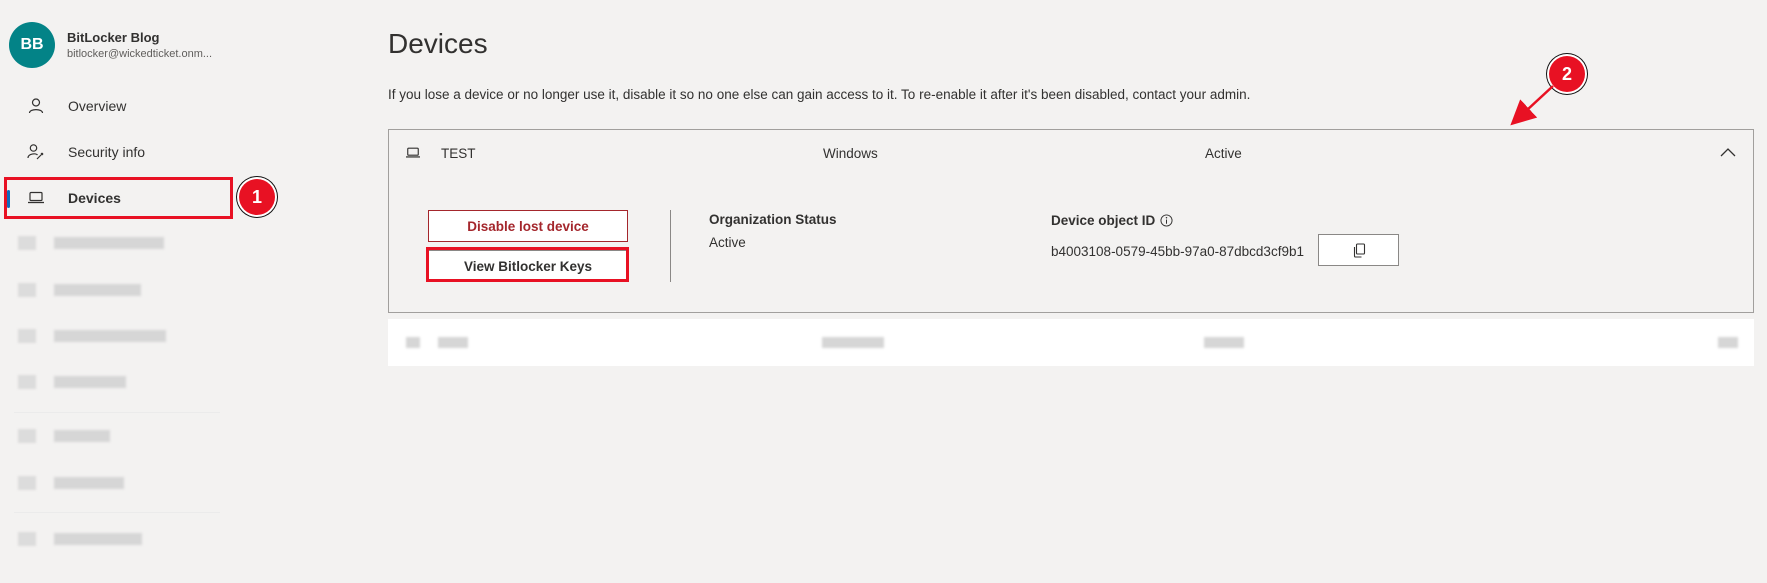  What do you see at coordinates (853, 342) in the screenshot?
I see `redacted-device-os` at bounding box center [853, 342].